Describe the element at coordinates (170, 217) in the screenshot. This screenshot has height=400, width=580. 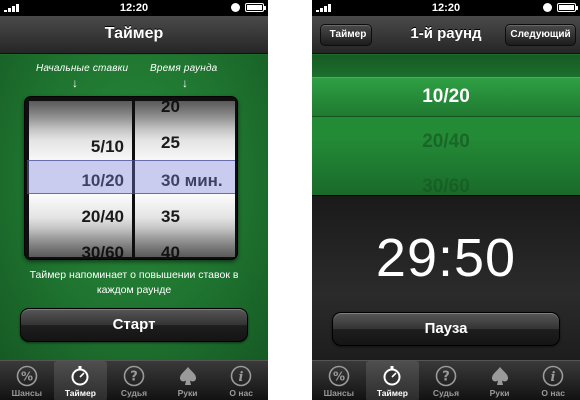
I see `minutes-option: 35` at that location.